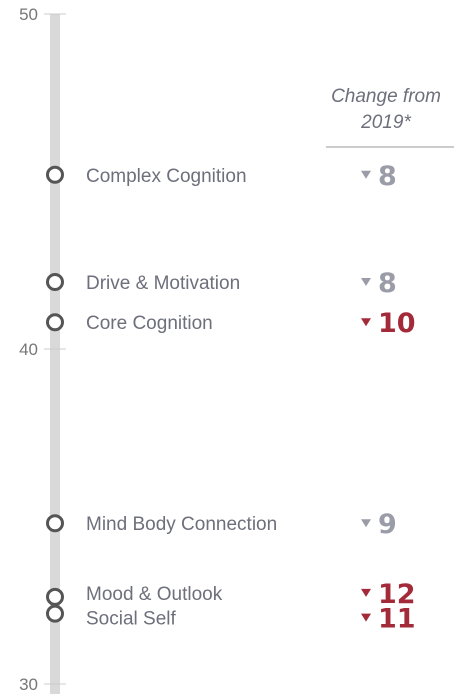  Describe the element at coordinates (231, 619) in the screenshot. I see `point-social-self: Social Self 11` at that location.